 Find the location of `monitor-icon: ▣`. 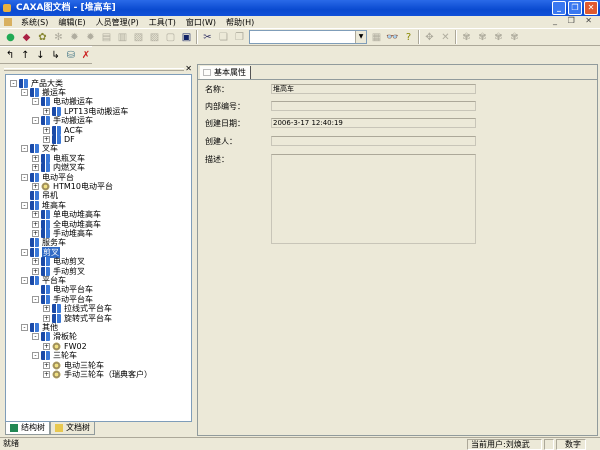

monitor-icon: ▣ is located at coordinates (186, 37).